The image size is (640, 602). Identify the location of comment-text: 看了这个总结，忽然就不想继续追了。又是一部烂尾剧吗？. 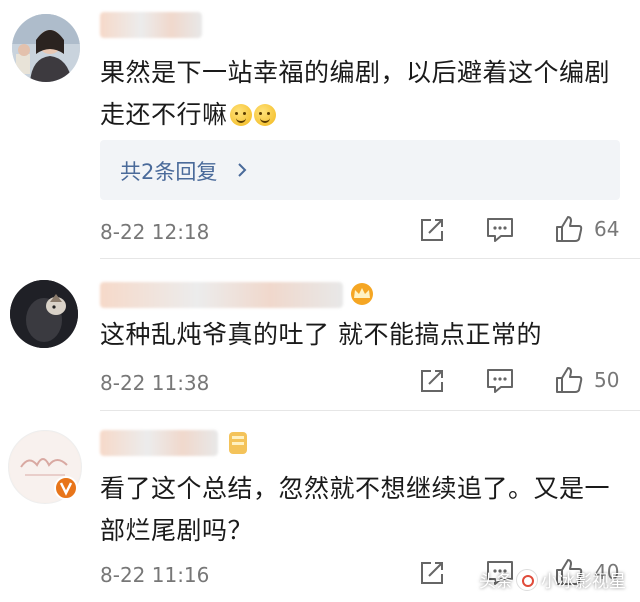
(355, 509).